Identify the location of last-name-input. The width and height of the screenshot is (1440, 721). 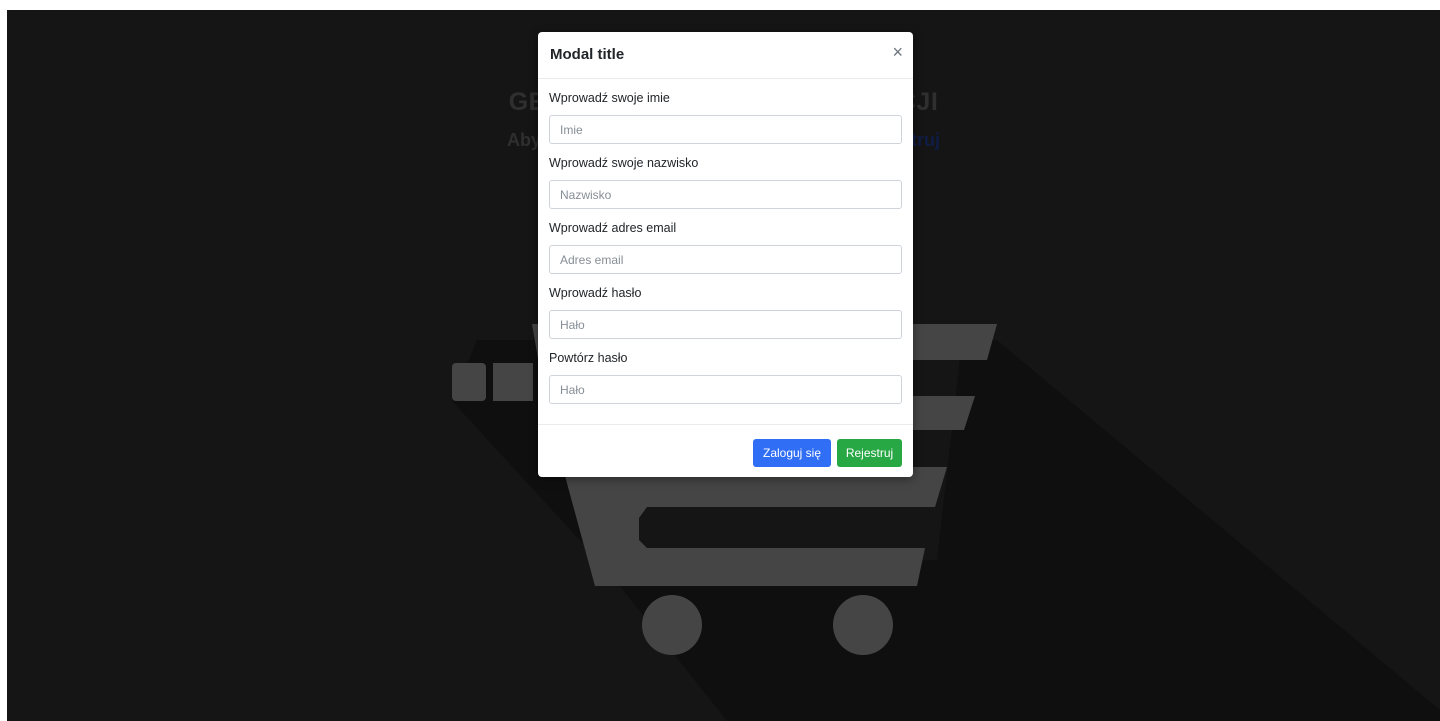
(725, 194).